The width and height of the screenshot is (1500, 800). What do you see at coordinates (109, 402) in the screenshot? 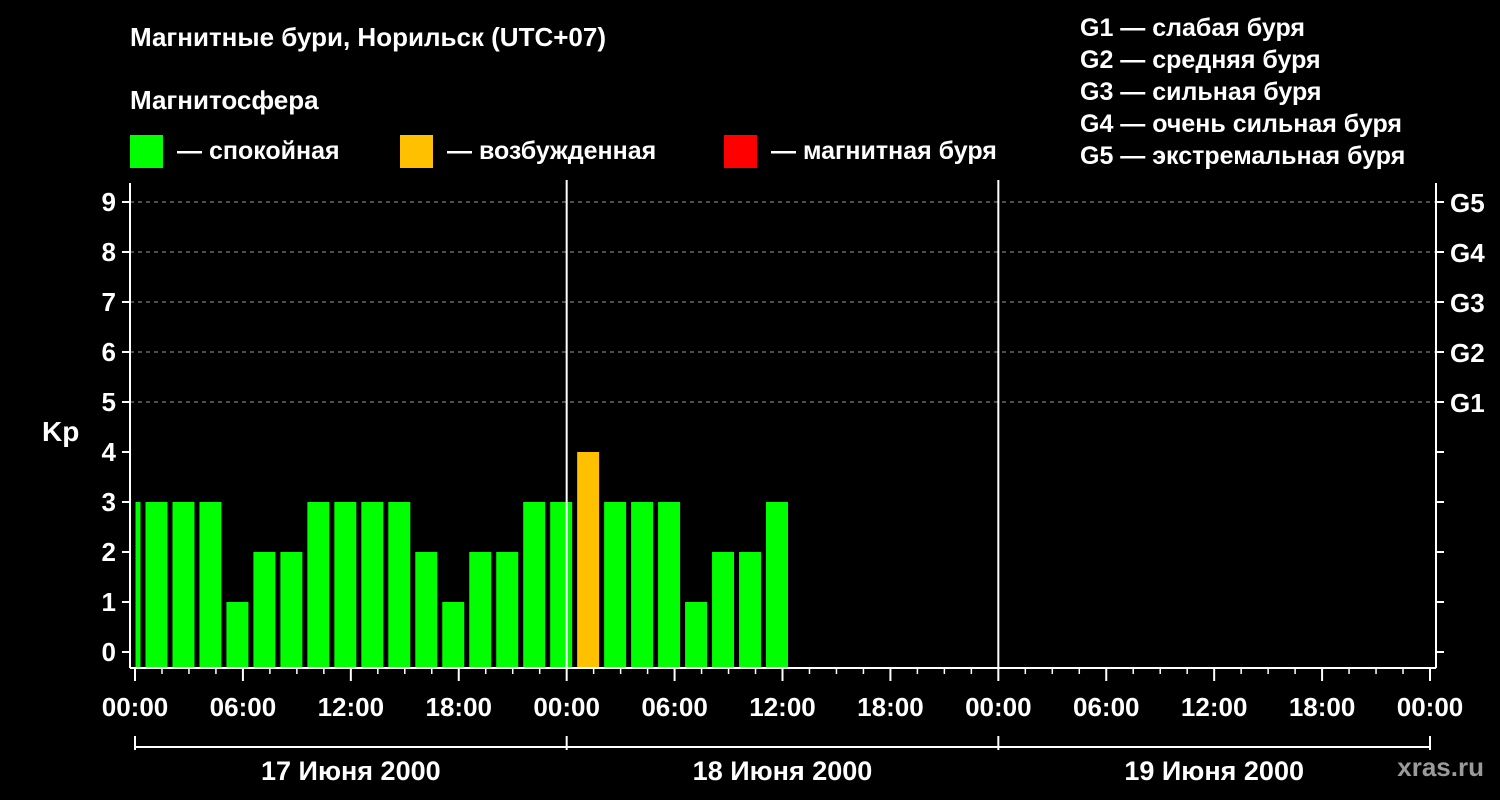
I see `y-tick-label: 5` at bounding box center [109, 402].